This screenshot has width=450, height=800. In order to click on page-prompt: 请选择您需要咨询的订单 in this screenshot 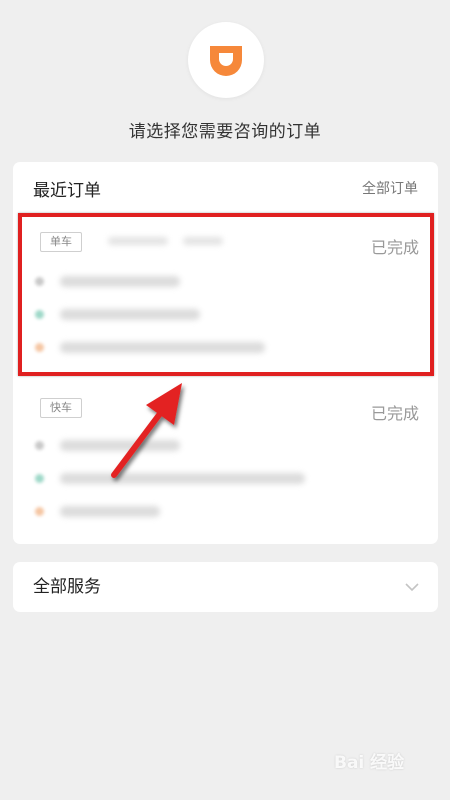, I will do `click(225, 132)`.